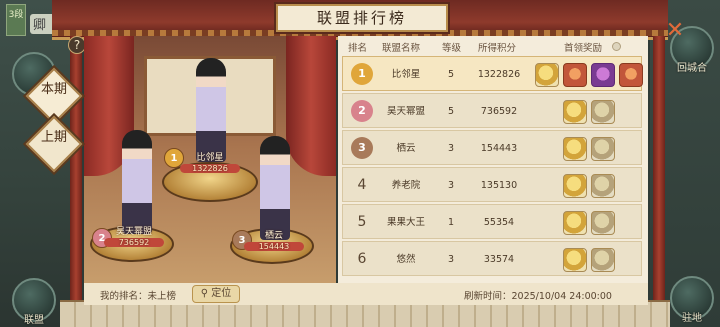 The image size is (720, 327). Describe the element at coordinates (311, 106) in the screenshot. I see `curtain-right` at that location.